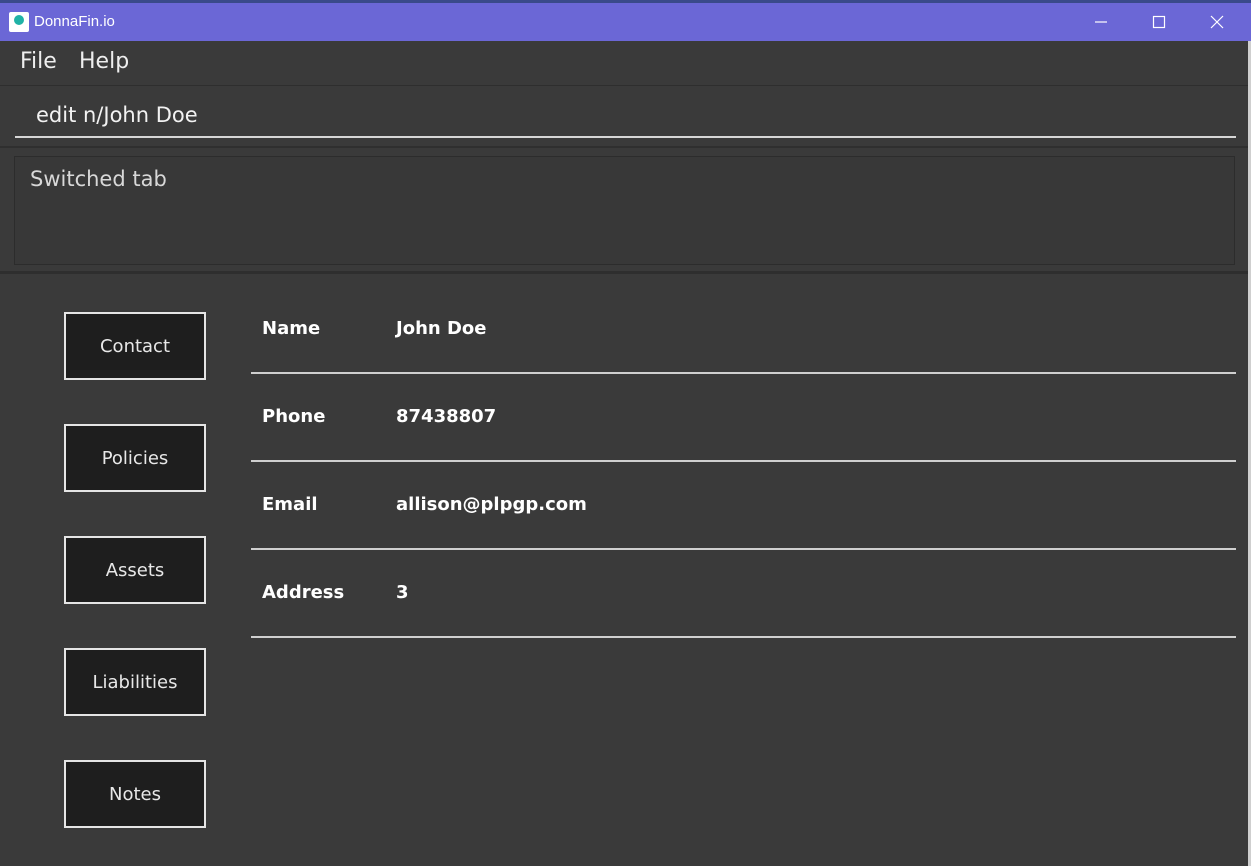 The width and height of the screenshot is (1251, 866). Describe the element at coordinates (135, 346) in the screenshot. I see `tab-contact: Contact` at that location.